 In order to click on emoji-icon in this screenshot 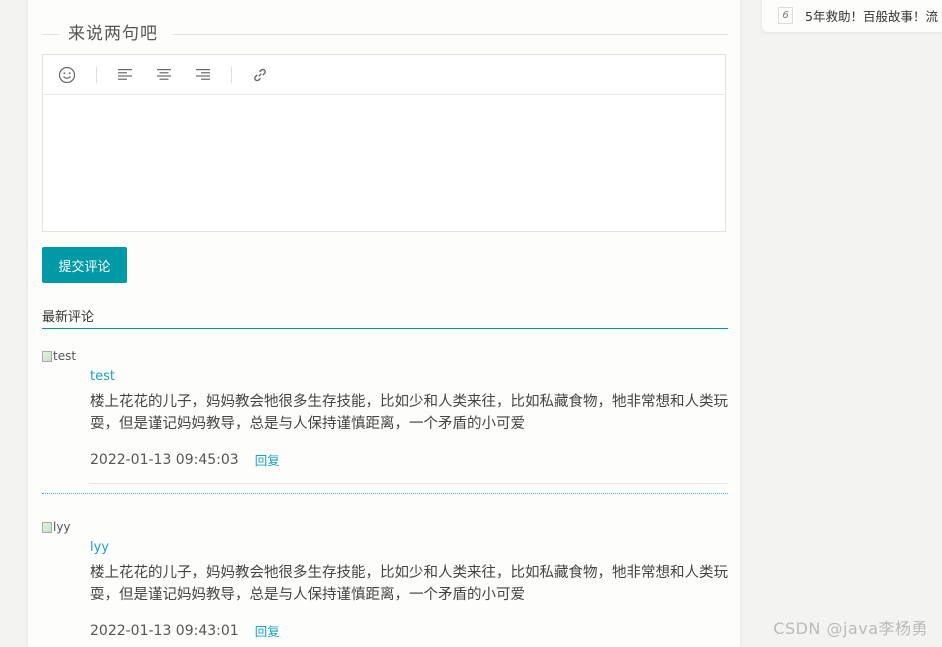, I will do `click(67, 75)`.